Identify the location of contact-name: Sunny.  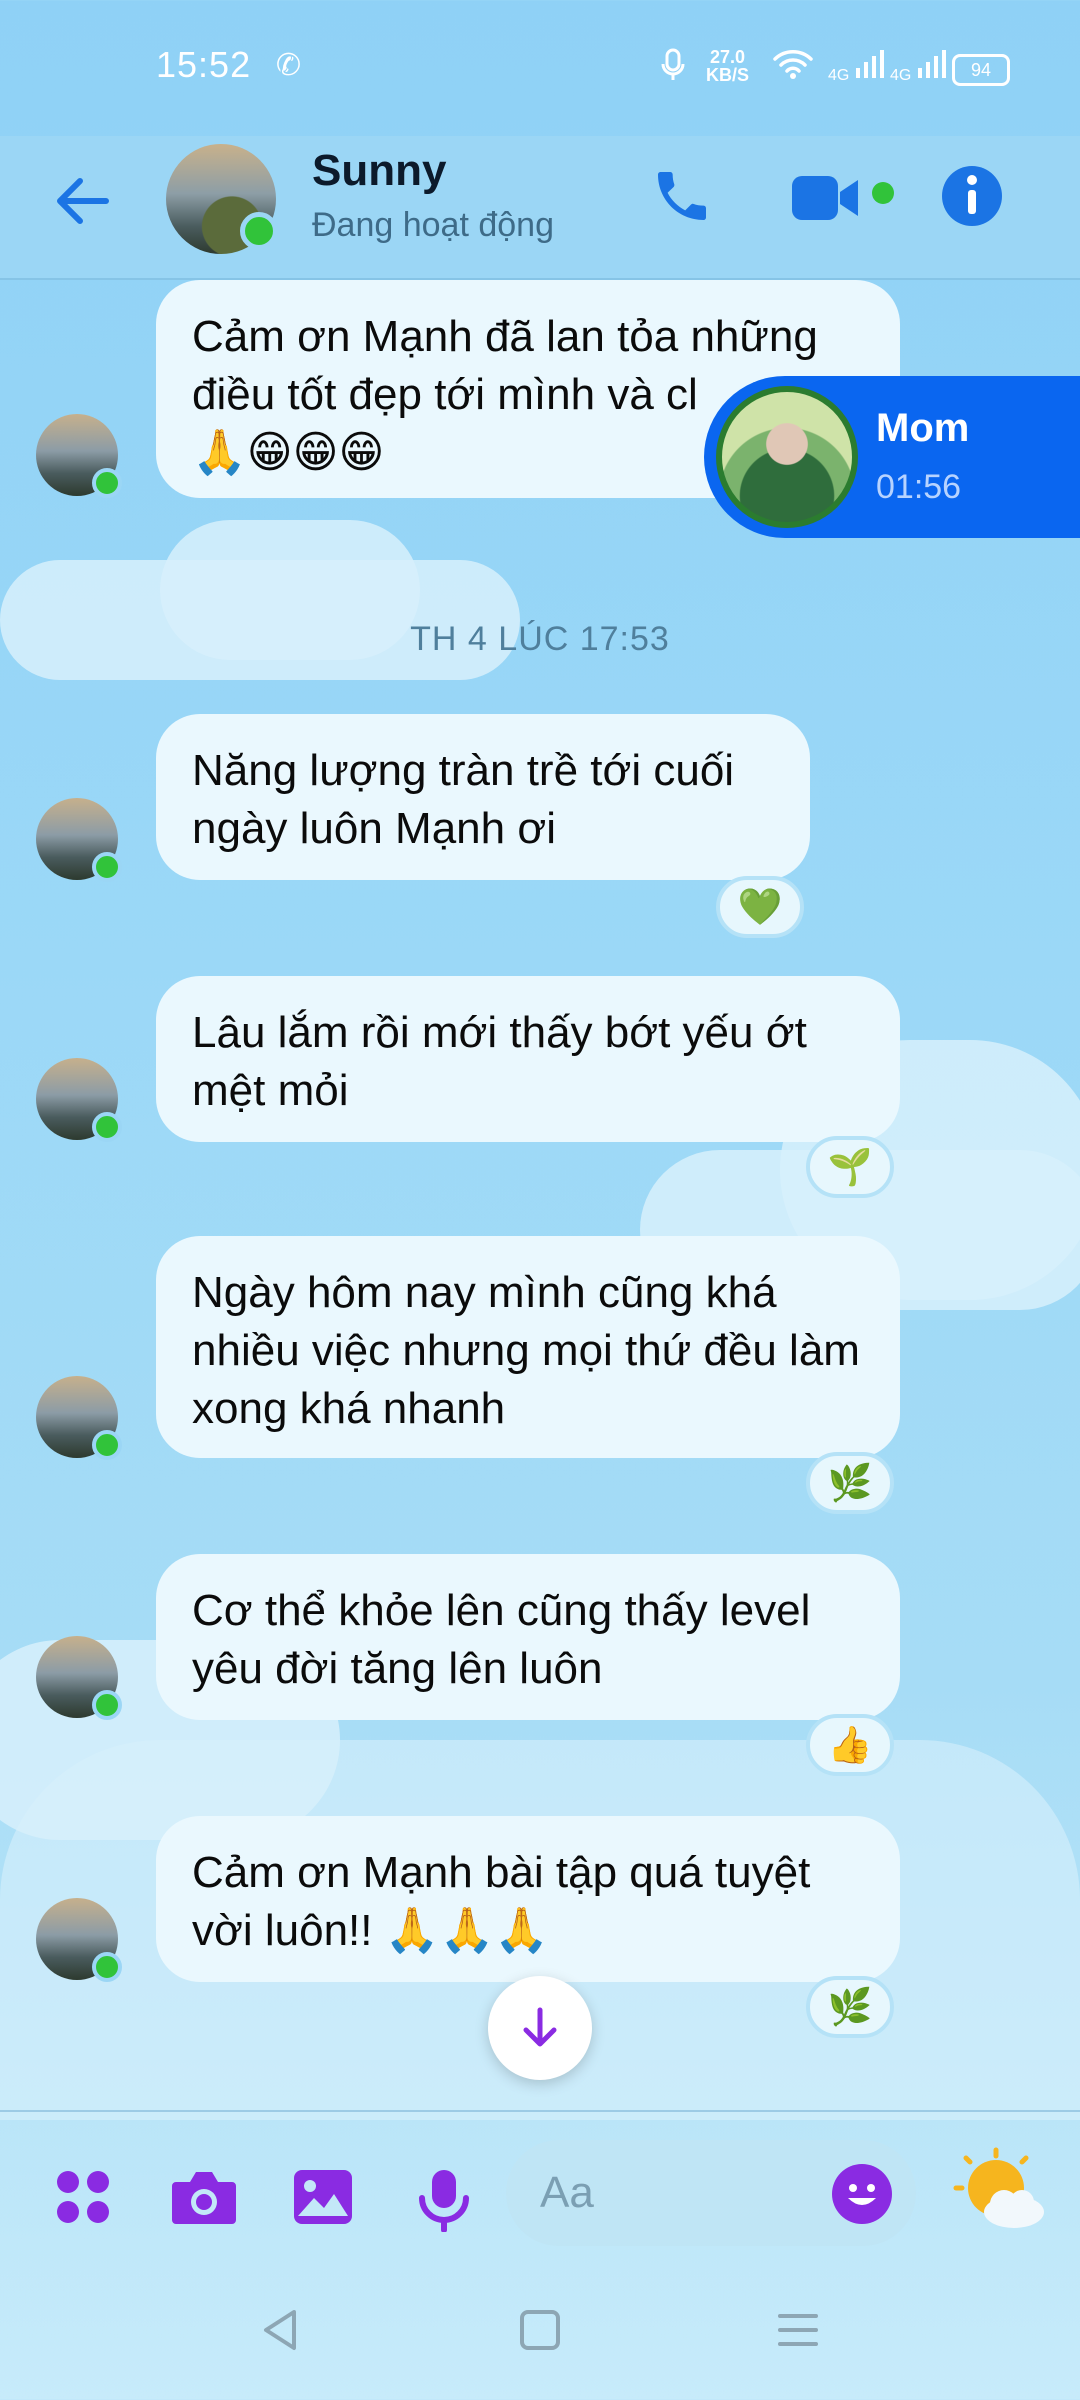
(379, 171).